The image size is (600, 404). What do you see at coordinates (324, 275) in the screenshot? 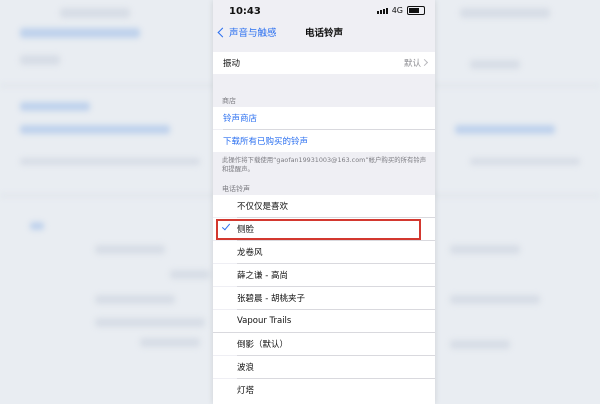
I see `ringtone-item: 薛之谦 - 高尚` at bounding box center [324, 275].